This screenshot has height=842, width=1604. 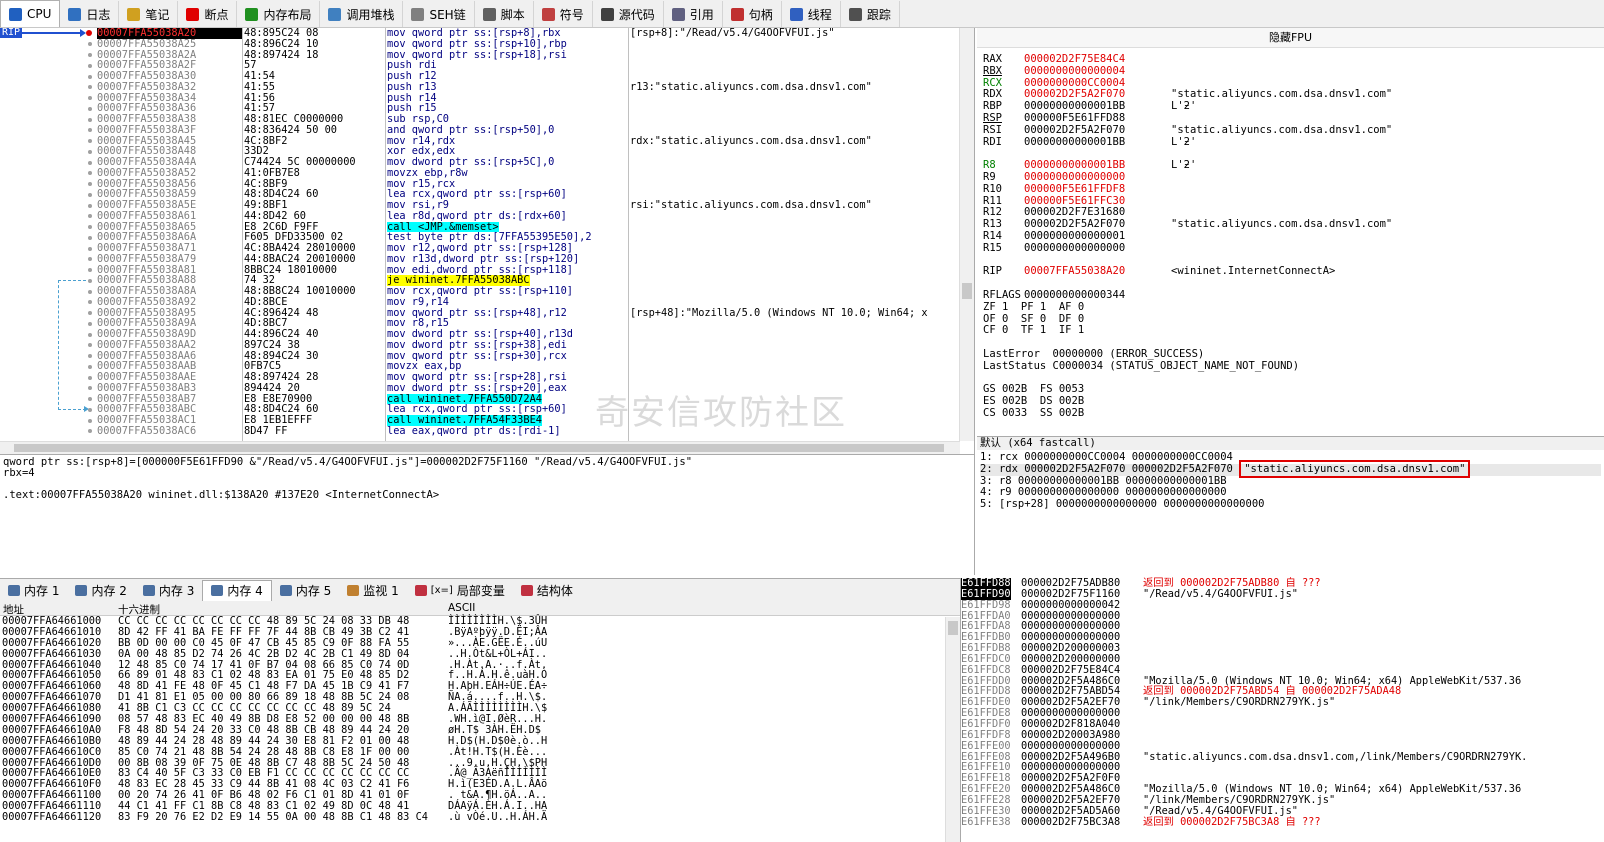 What do you see at coordinates (1141, 248) in the screenshot?
I see `register-row: R15 0000000000000000` at bounding box center [1141, 248].